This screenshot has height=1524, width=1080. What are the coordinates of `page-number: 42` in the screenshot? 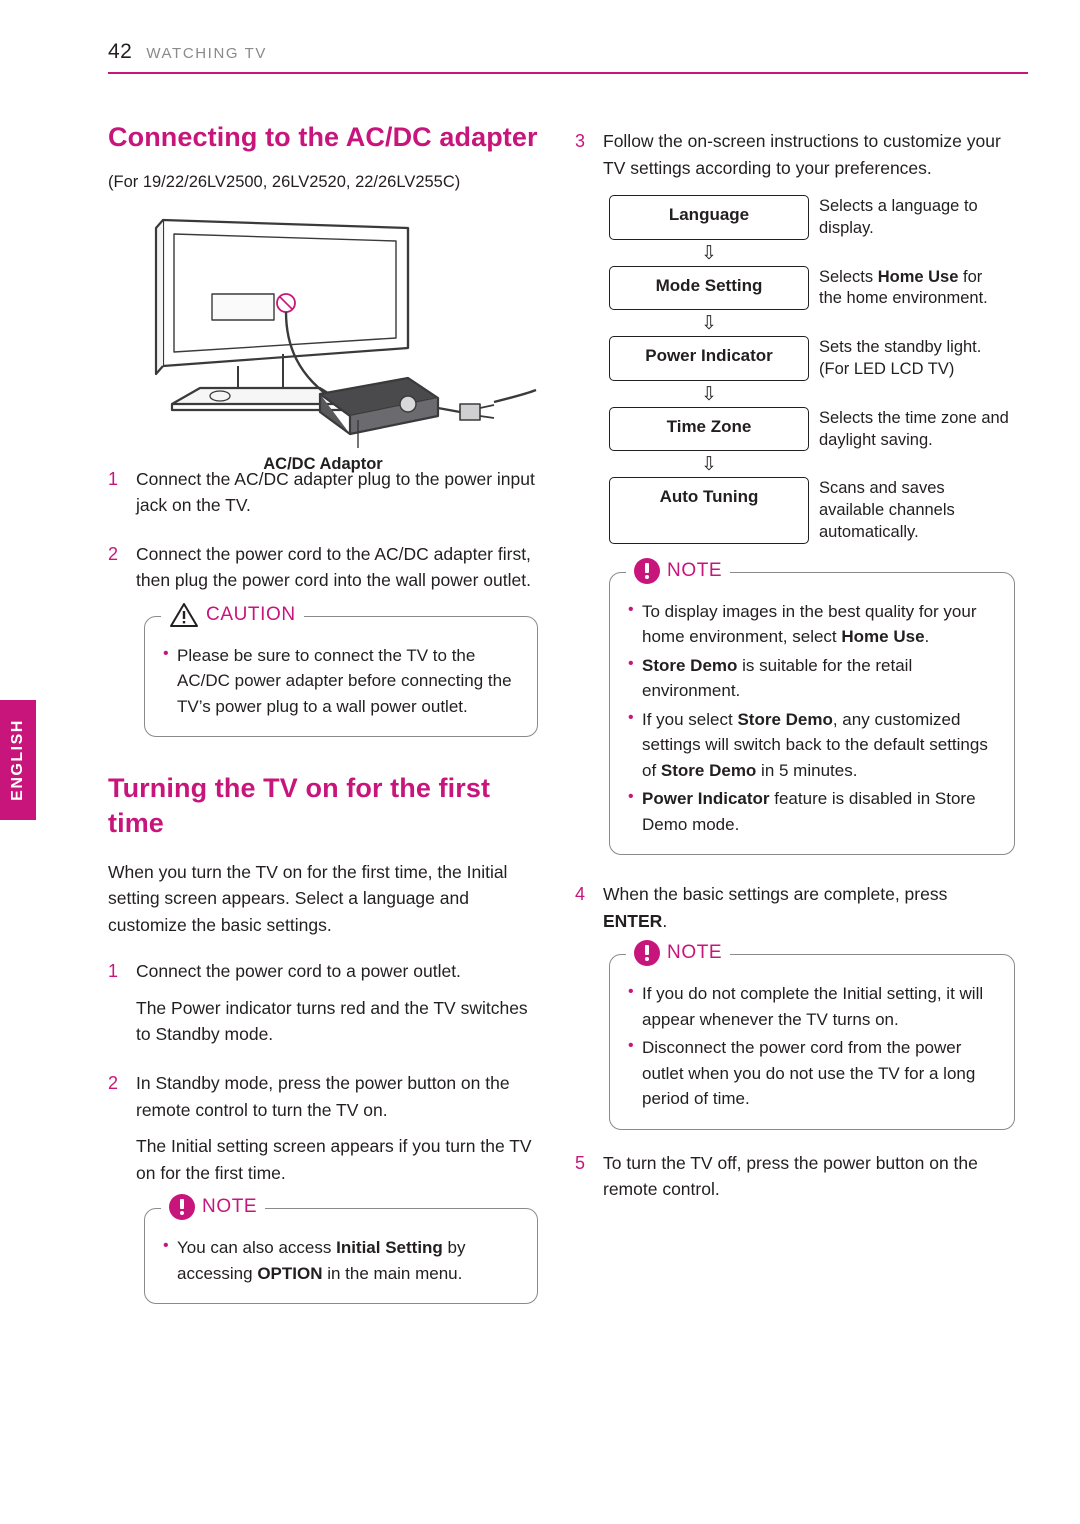 It's located at (120, 51).